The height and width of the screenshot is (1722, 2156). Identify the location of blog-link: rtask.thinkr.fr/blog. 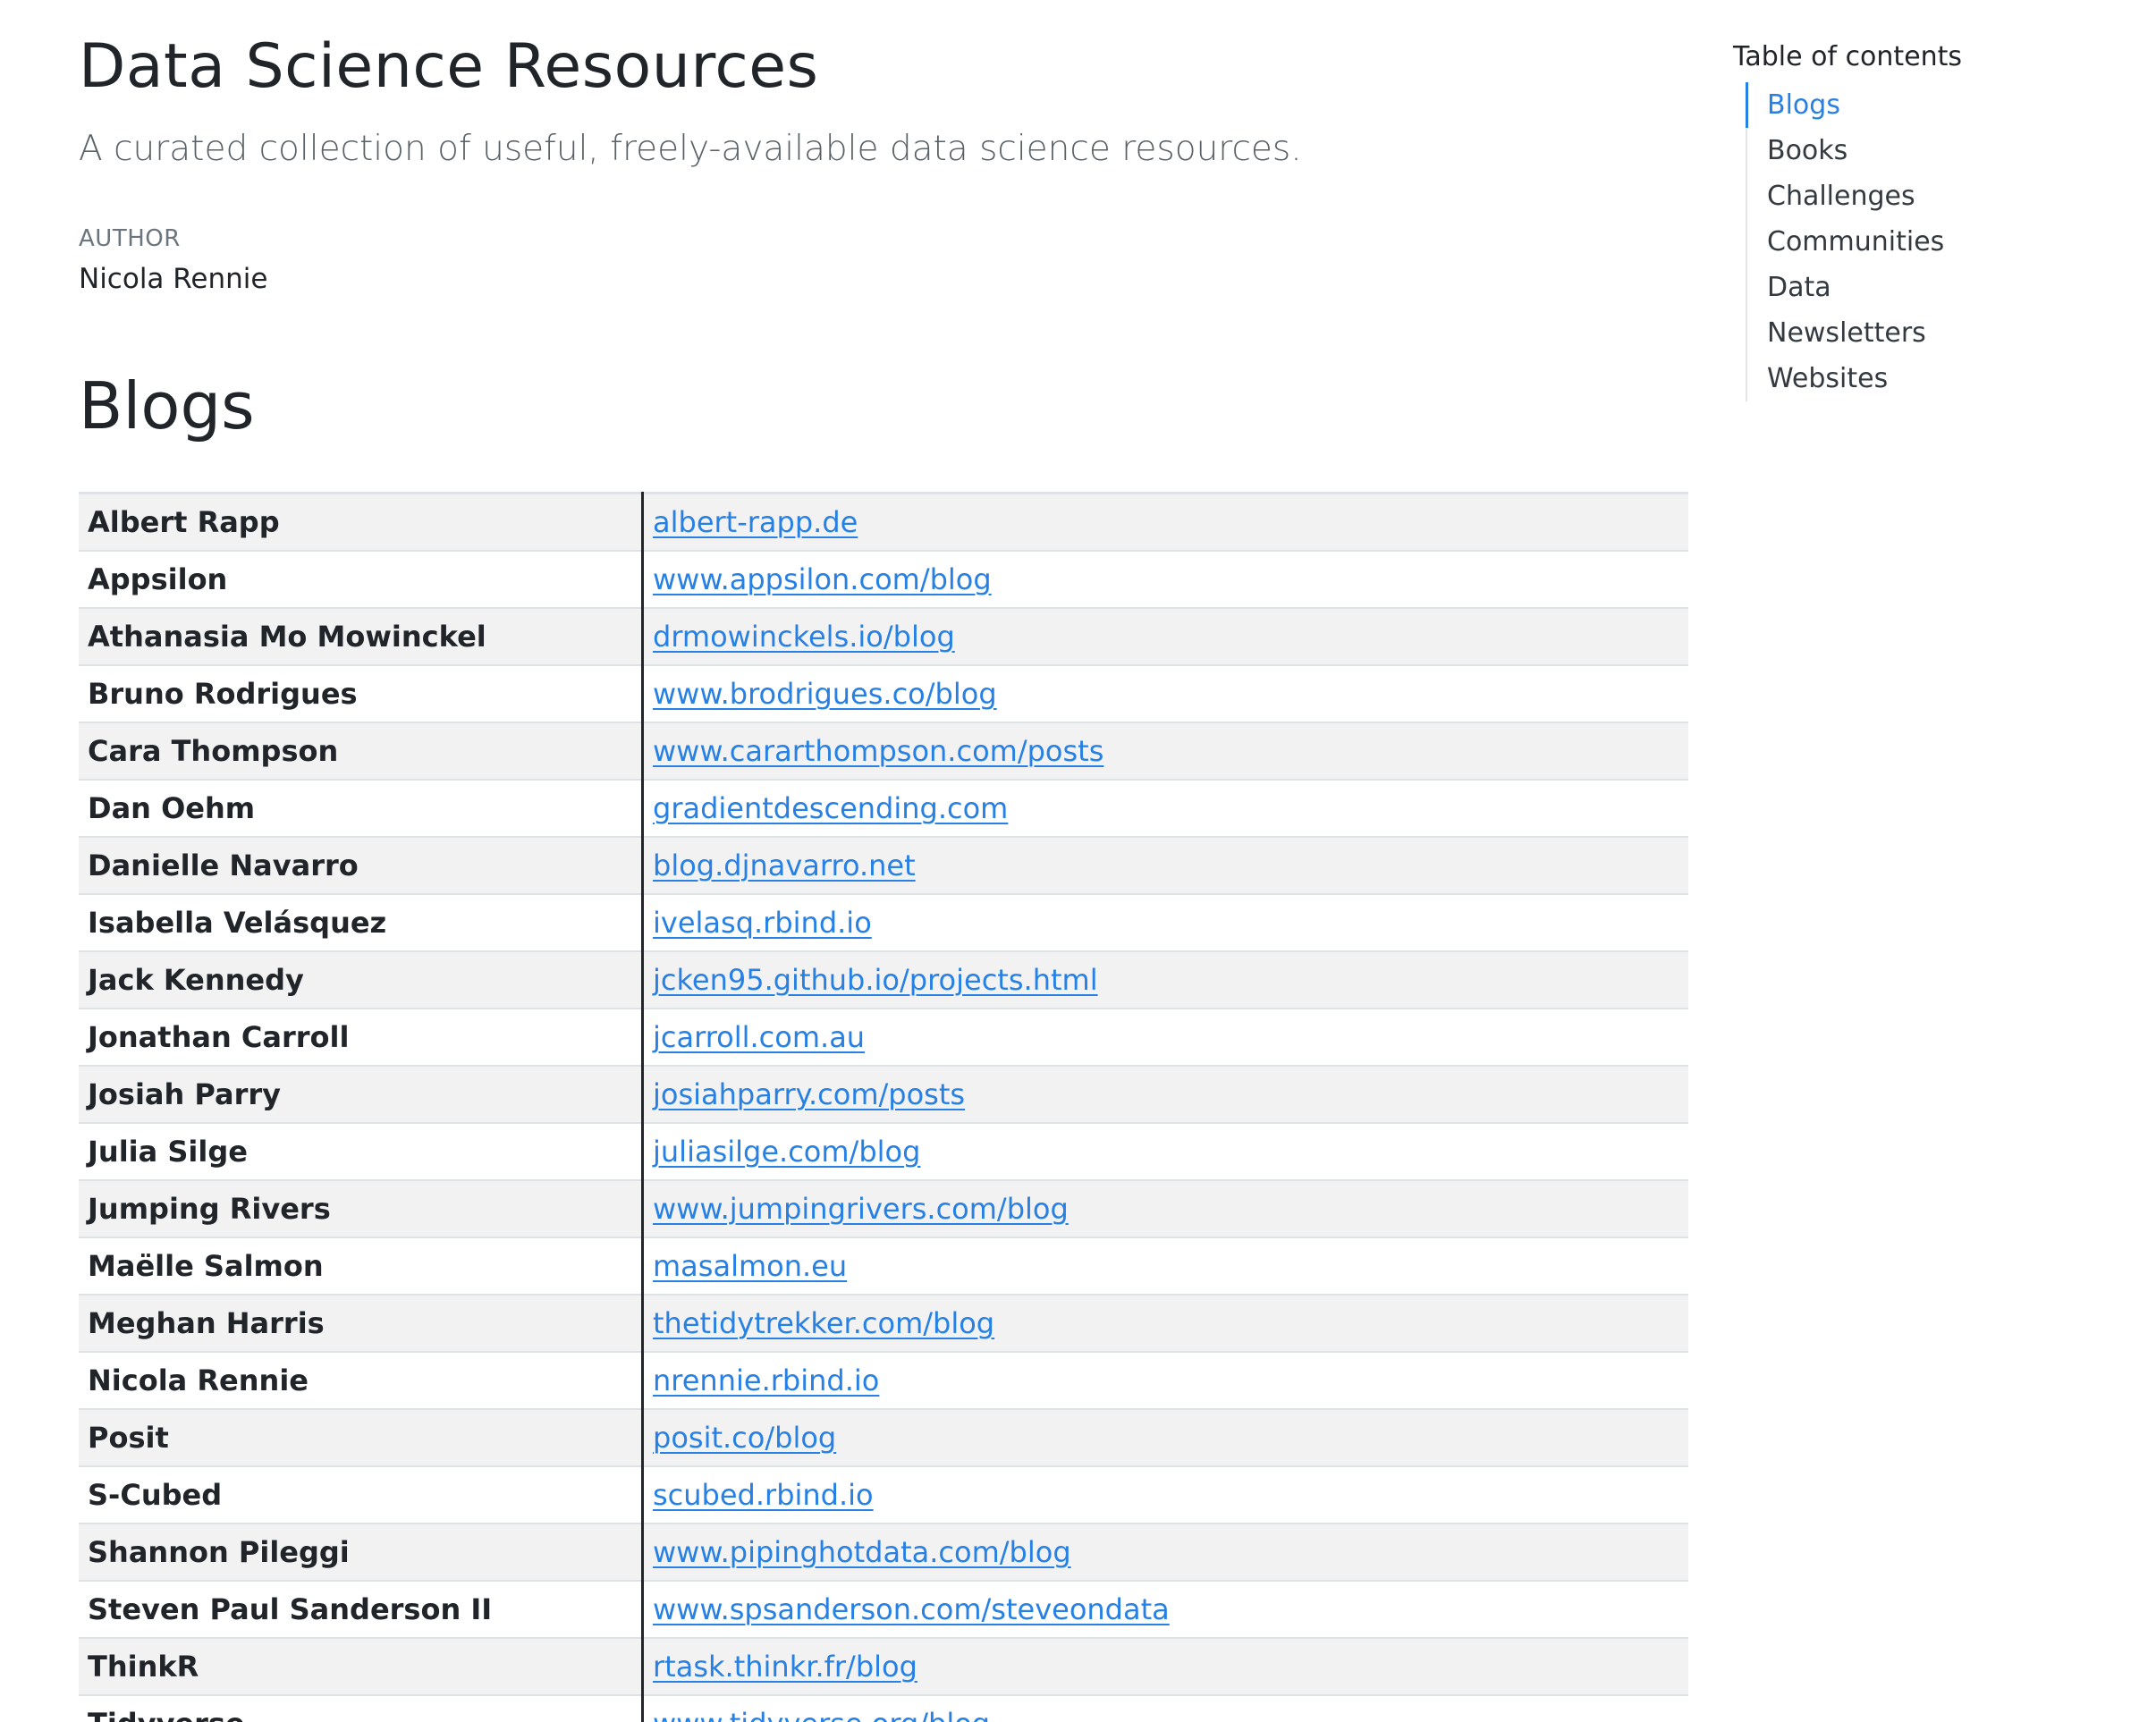
(785, 1667).